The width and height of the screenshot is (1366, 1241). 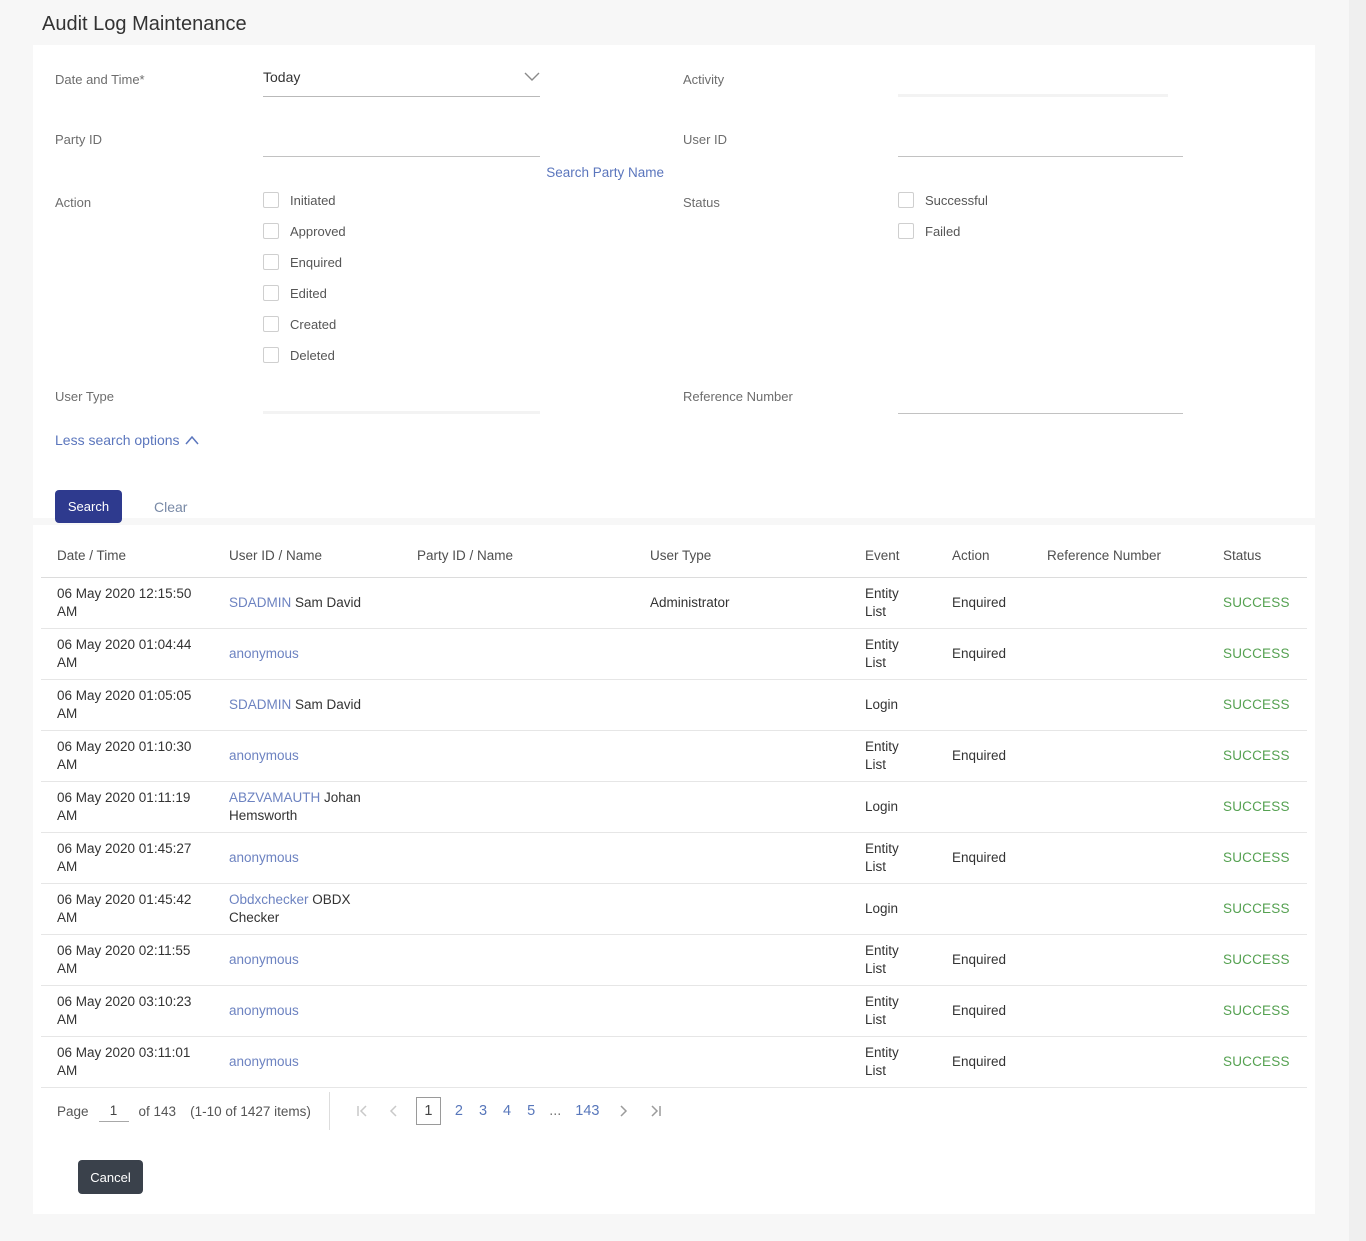 I want to click on pager-divider, so click(x=329, y=1111).